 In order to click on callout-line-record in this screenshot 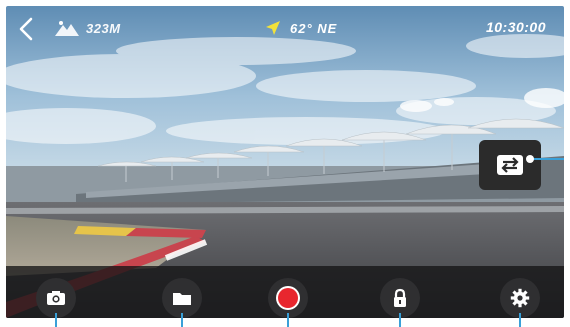, I will do `click(288, 320)`.